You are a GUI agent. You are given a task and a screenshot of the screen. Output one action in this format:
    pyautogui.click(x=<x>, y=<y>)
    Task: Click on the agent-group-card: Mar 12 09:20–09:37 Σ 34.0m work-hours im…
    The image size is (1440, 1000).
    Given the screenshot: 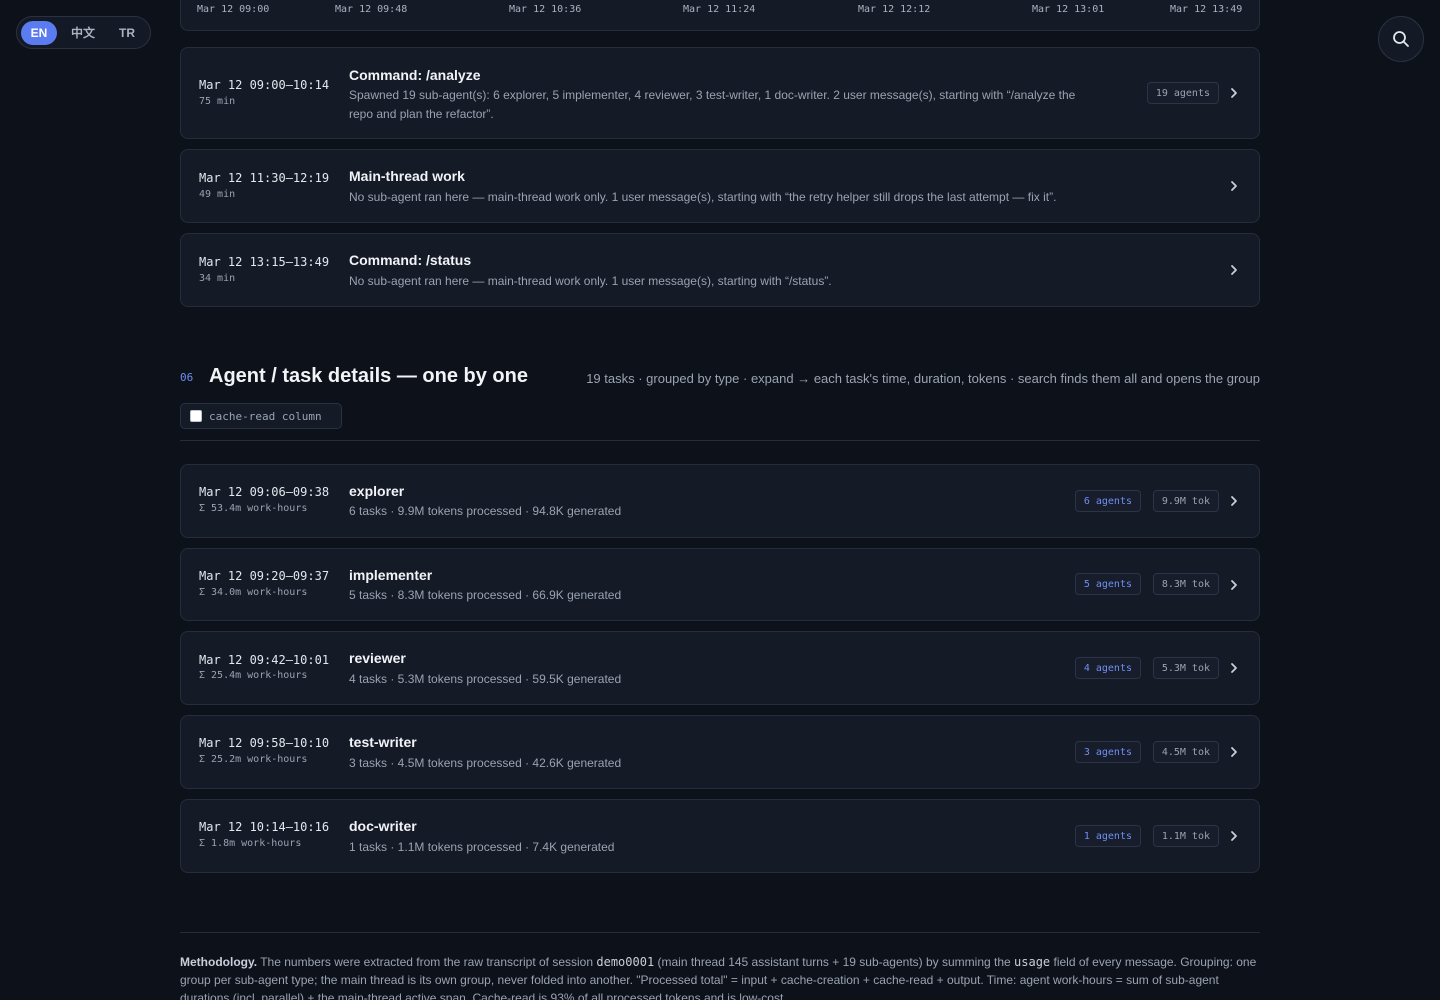 What is the action you would take?
    pyautogui.click(x=720, y=584)
    